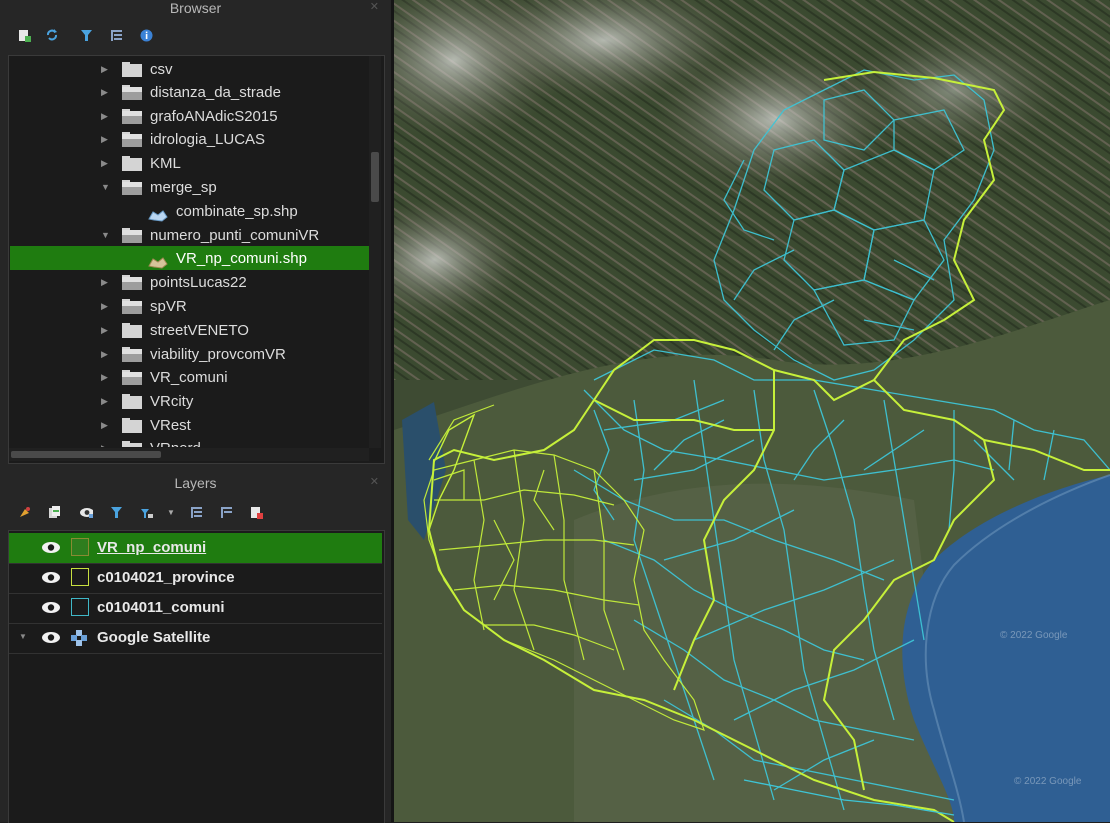 The height and width of the screenshot is (823, 1110). I want to click on tree-item-vrcity: ▶ VRcity, so click(184, 401).